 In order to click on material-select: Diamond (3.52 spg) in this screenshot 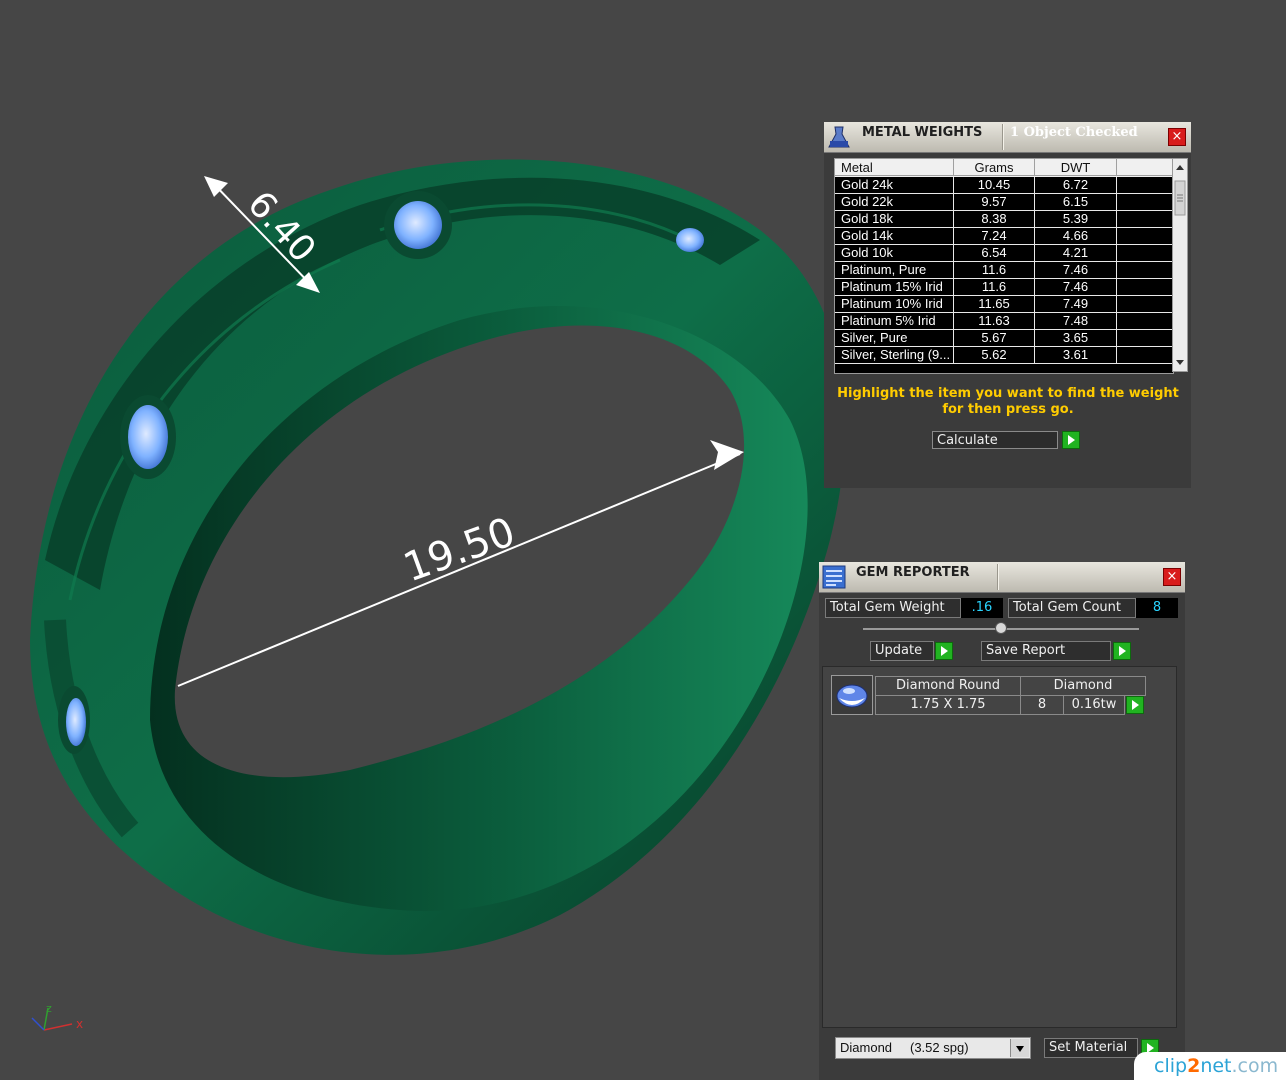, I will do `click(933, 1048)`.